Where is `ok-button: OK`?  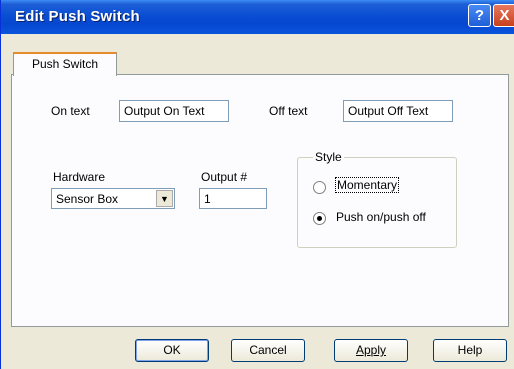
ok-button: OK is located at coordinates (172, 350).